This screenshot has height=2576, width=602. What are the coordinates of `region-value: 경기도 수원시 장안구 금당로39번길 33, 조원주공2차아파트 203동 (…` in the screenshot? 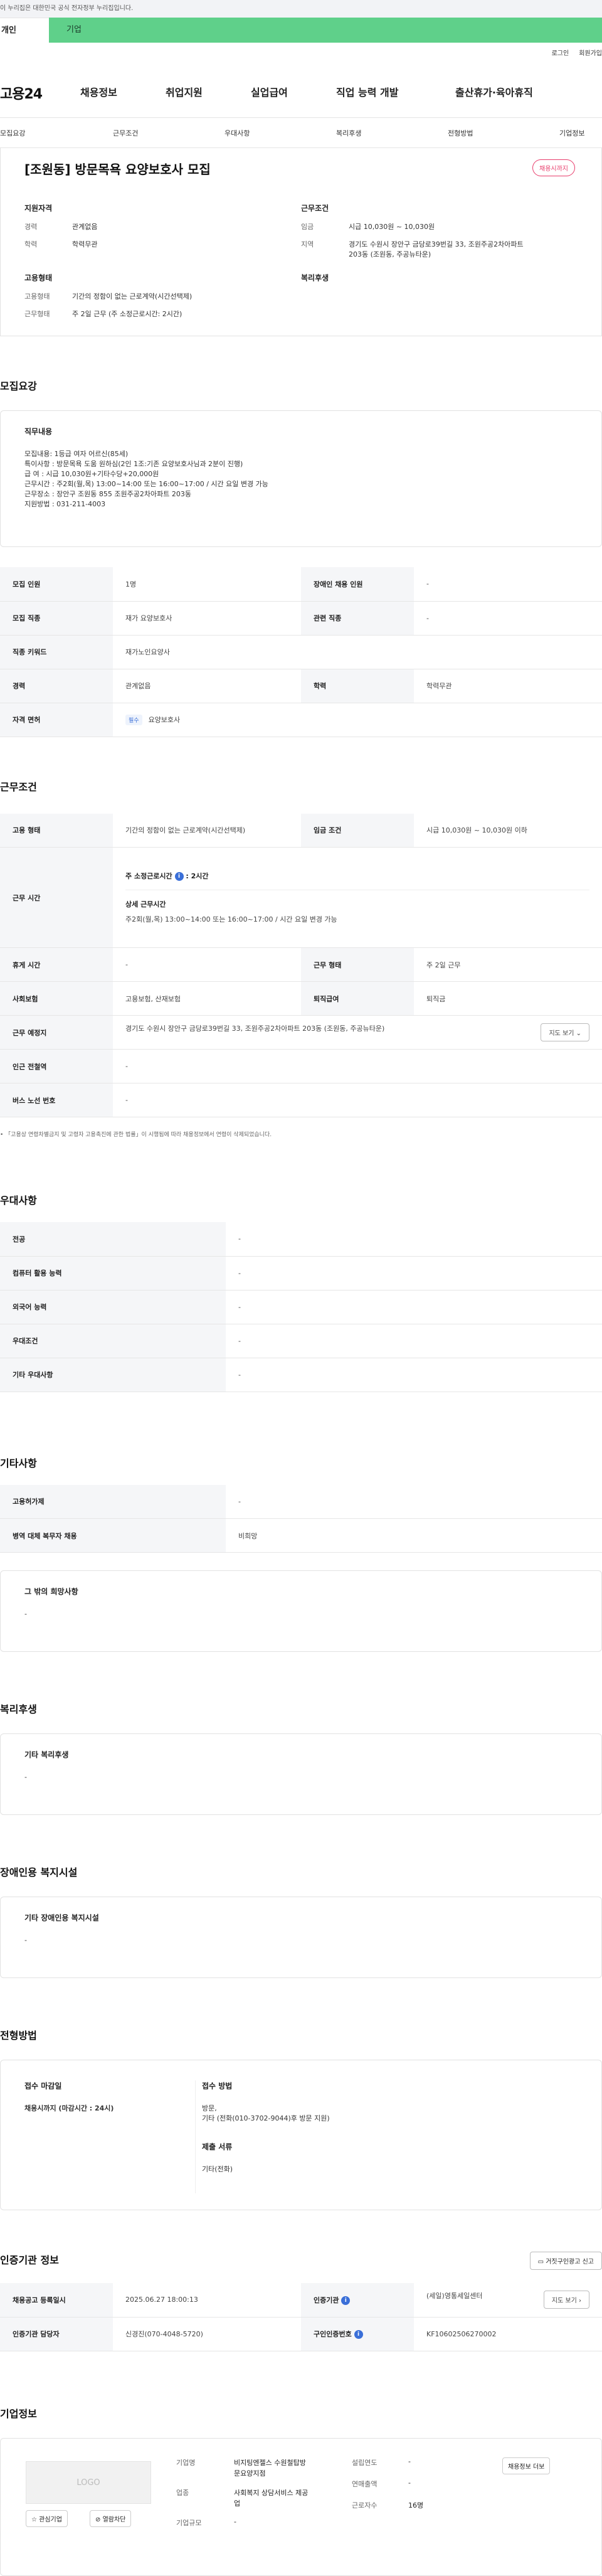 It's located at (436, 249).